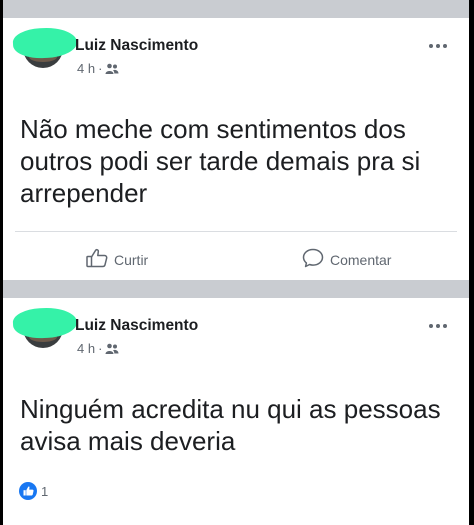 The image size is (474, 525). What do you see at coordinates (28, 491) in the screenshot?
I see `like-reaction-icon` at bounding box center [28, 491].